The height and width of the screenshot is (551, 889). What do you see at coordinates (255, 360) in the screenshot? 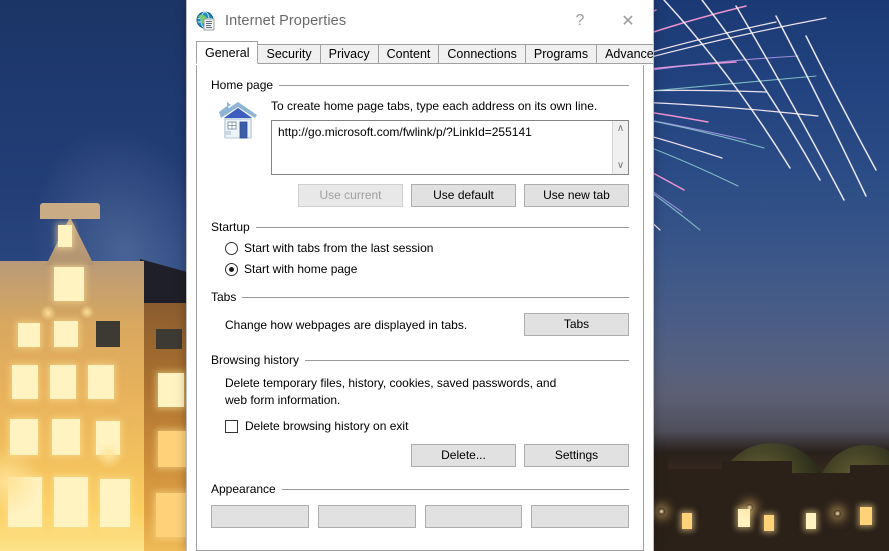
I see `browsing-history-group-label: Browsing history` at bounding box center [255, 360].